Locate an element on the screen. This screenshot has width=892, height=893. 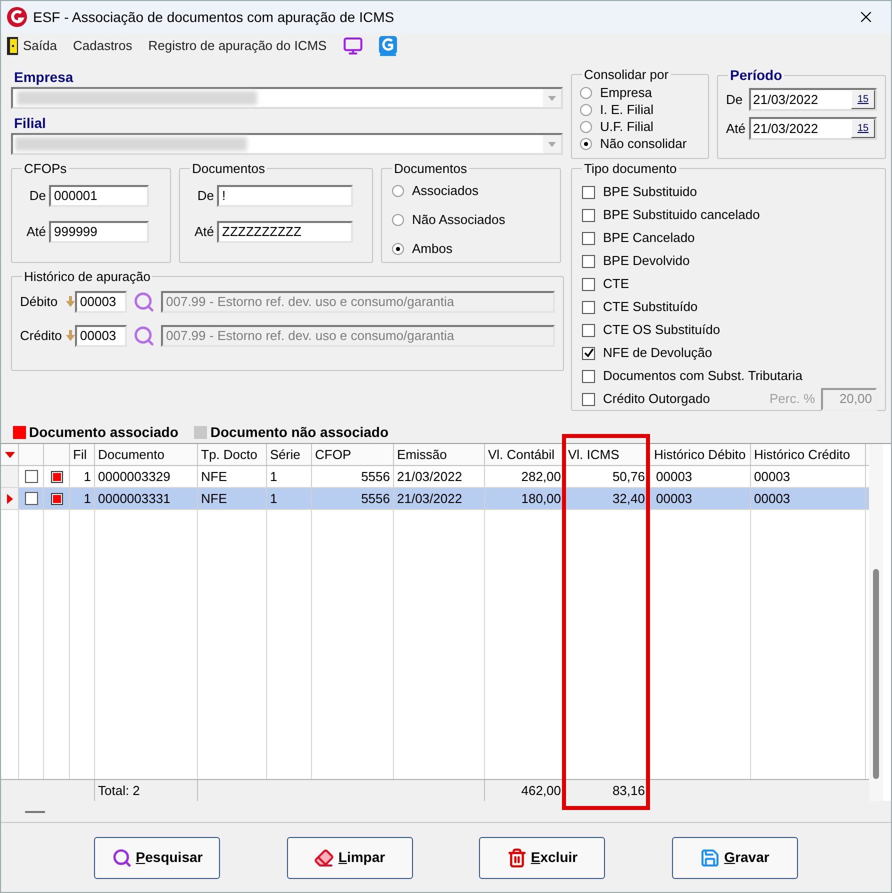
checkbox-label: CTE is located at coordinates (616, 284).